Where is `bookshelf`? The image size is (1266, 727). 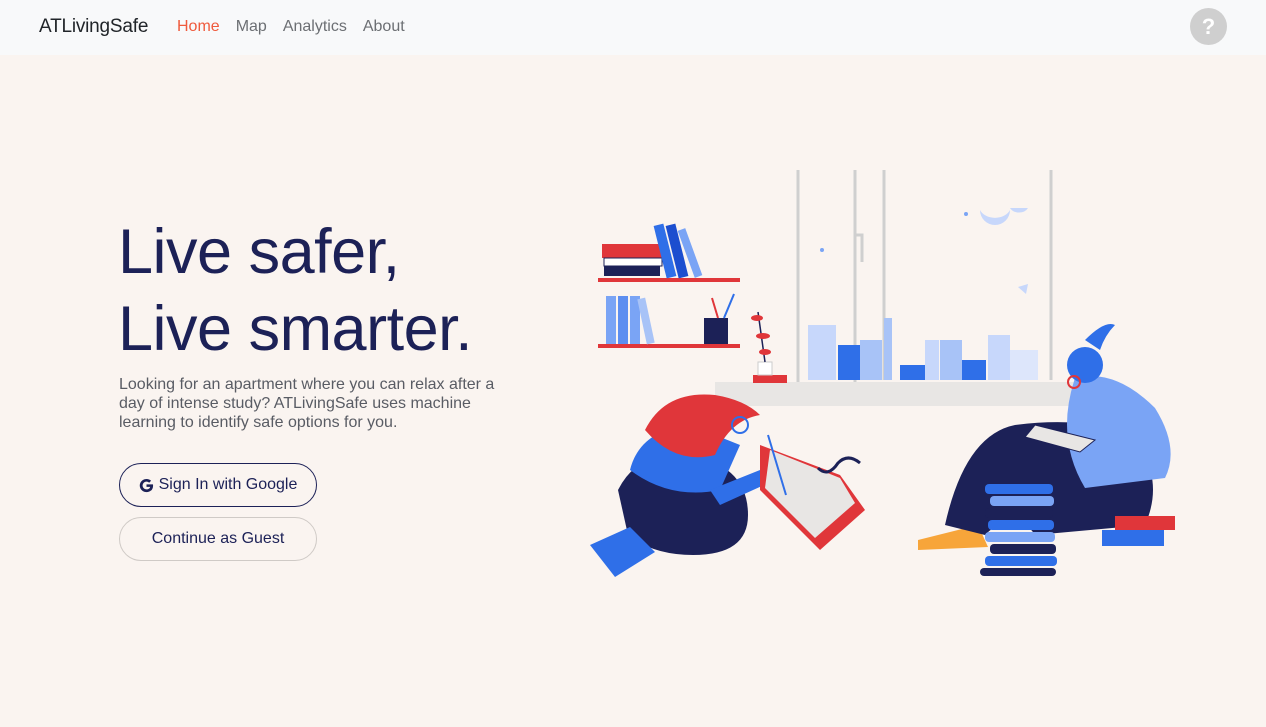 bookshelf is located at coordinates (669, 285).